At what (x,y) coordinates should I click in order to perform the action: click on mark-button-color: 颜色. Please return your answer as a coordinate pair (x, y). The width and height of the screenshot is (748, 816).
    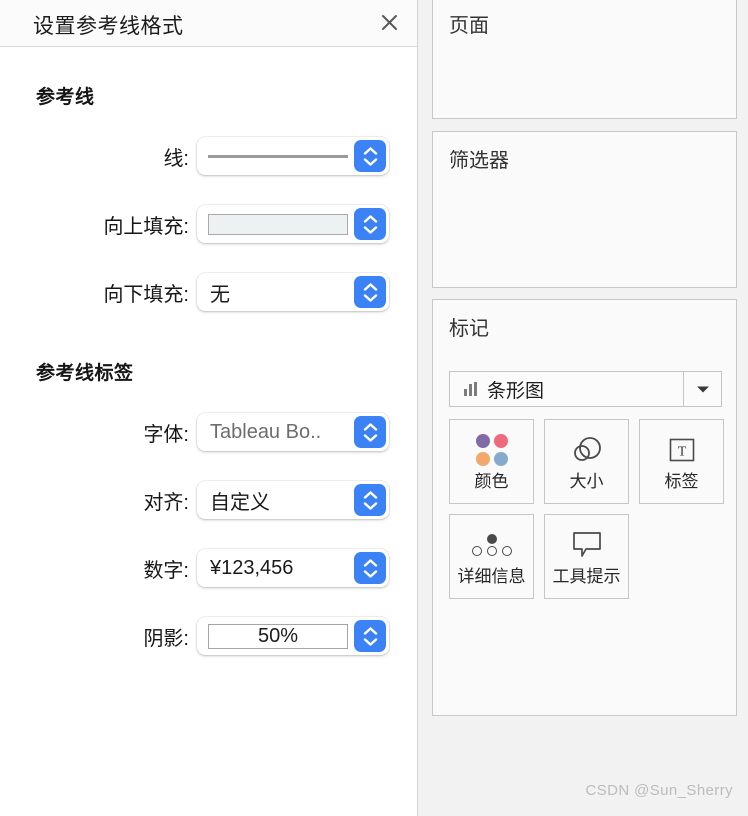
    Looking at the image, I should click on (491, 461).